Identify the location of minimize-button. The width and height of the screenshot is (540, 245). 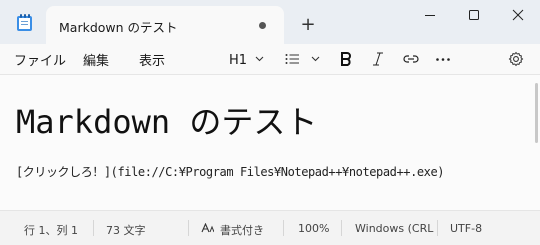
(430, 15).